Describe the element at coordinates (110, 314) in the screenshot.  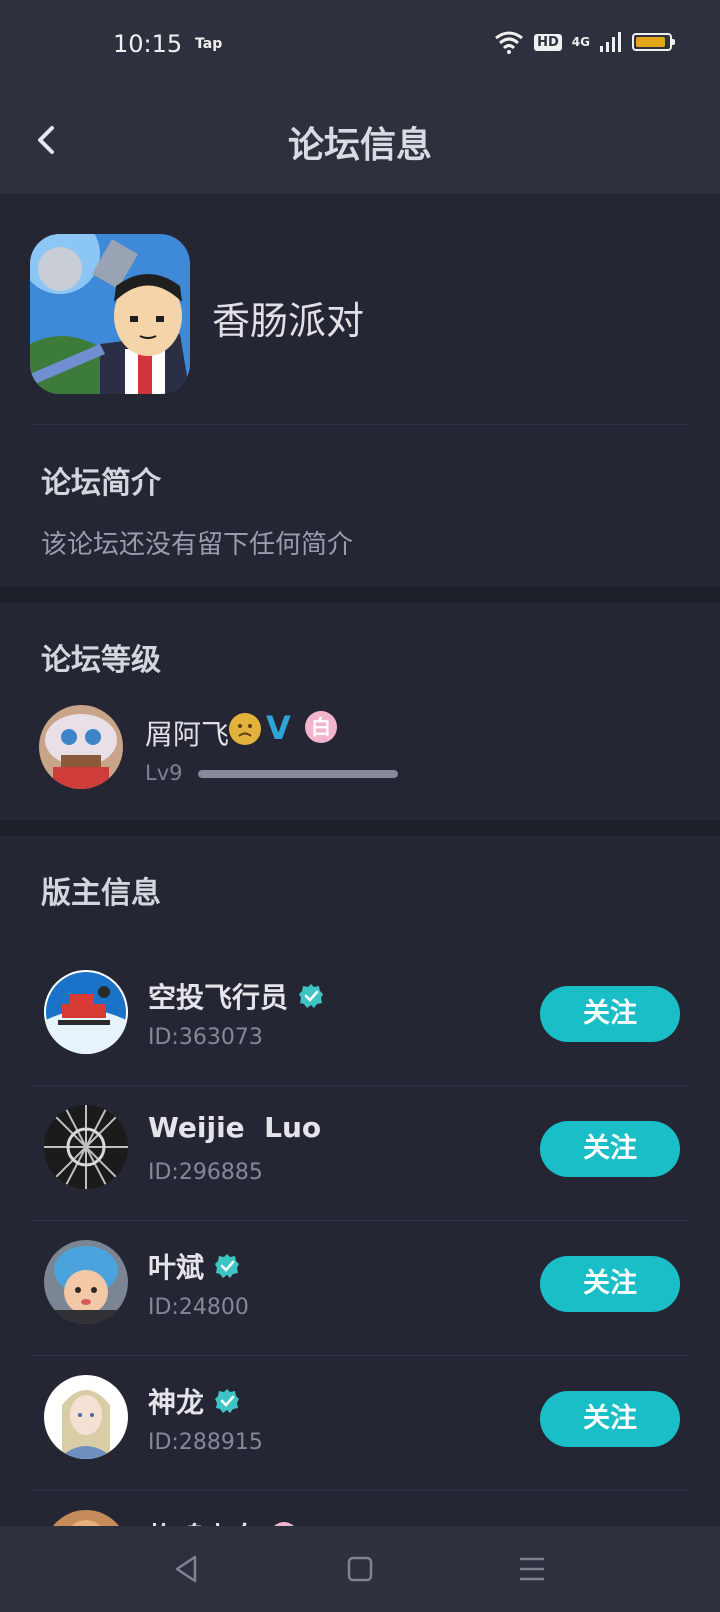
I see `game-icon` at that location.